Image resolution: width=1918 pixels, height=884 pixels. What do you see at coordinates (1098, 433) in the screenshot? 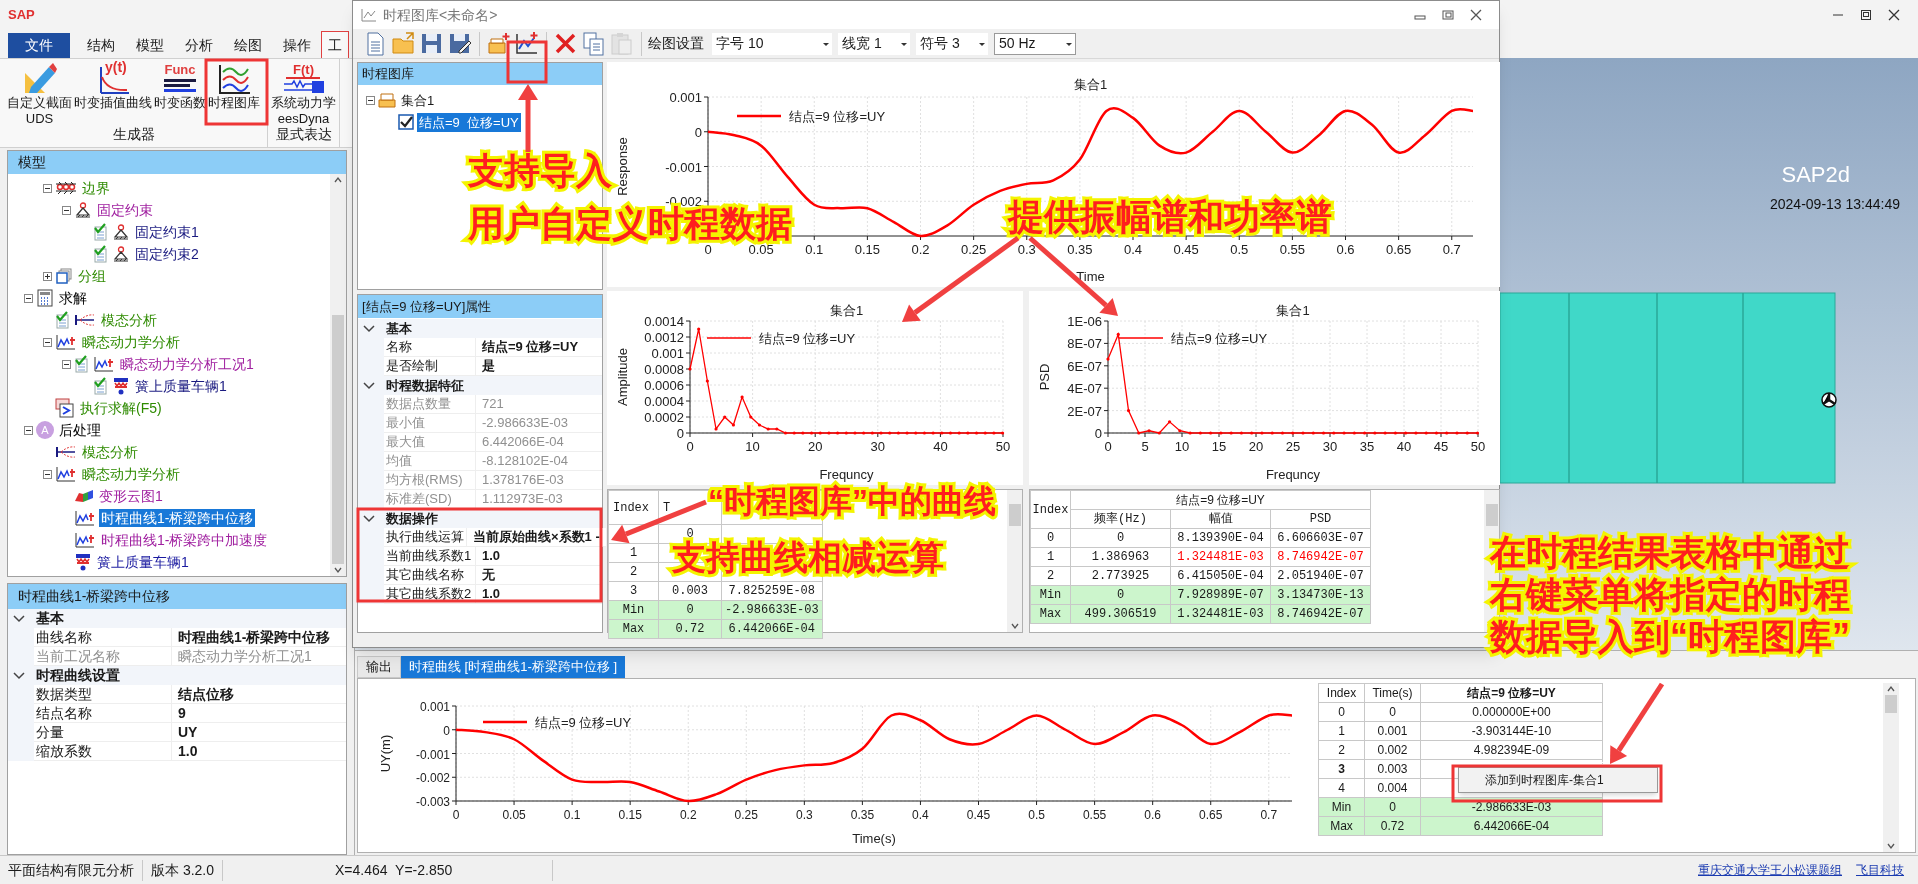
I see `tick-label: 0` at bounding box center [1098, 433].